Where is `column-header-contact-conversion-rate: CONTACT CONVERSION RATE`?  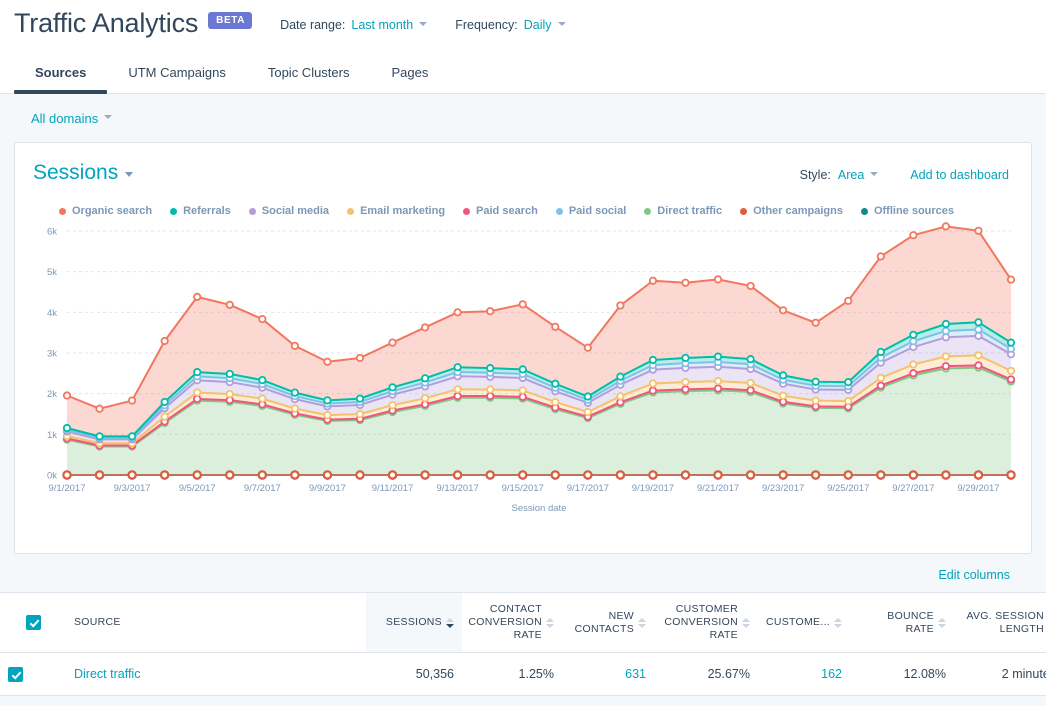 column-header-contact-conversion-rate: CONTACT CONVERSION RATE is located at coordinates (512, 622).